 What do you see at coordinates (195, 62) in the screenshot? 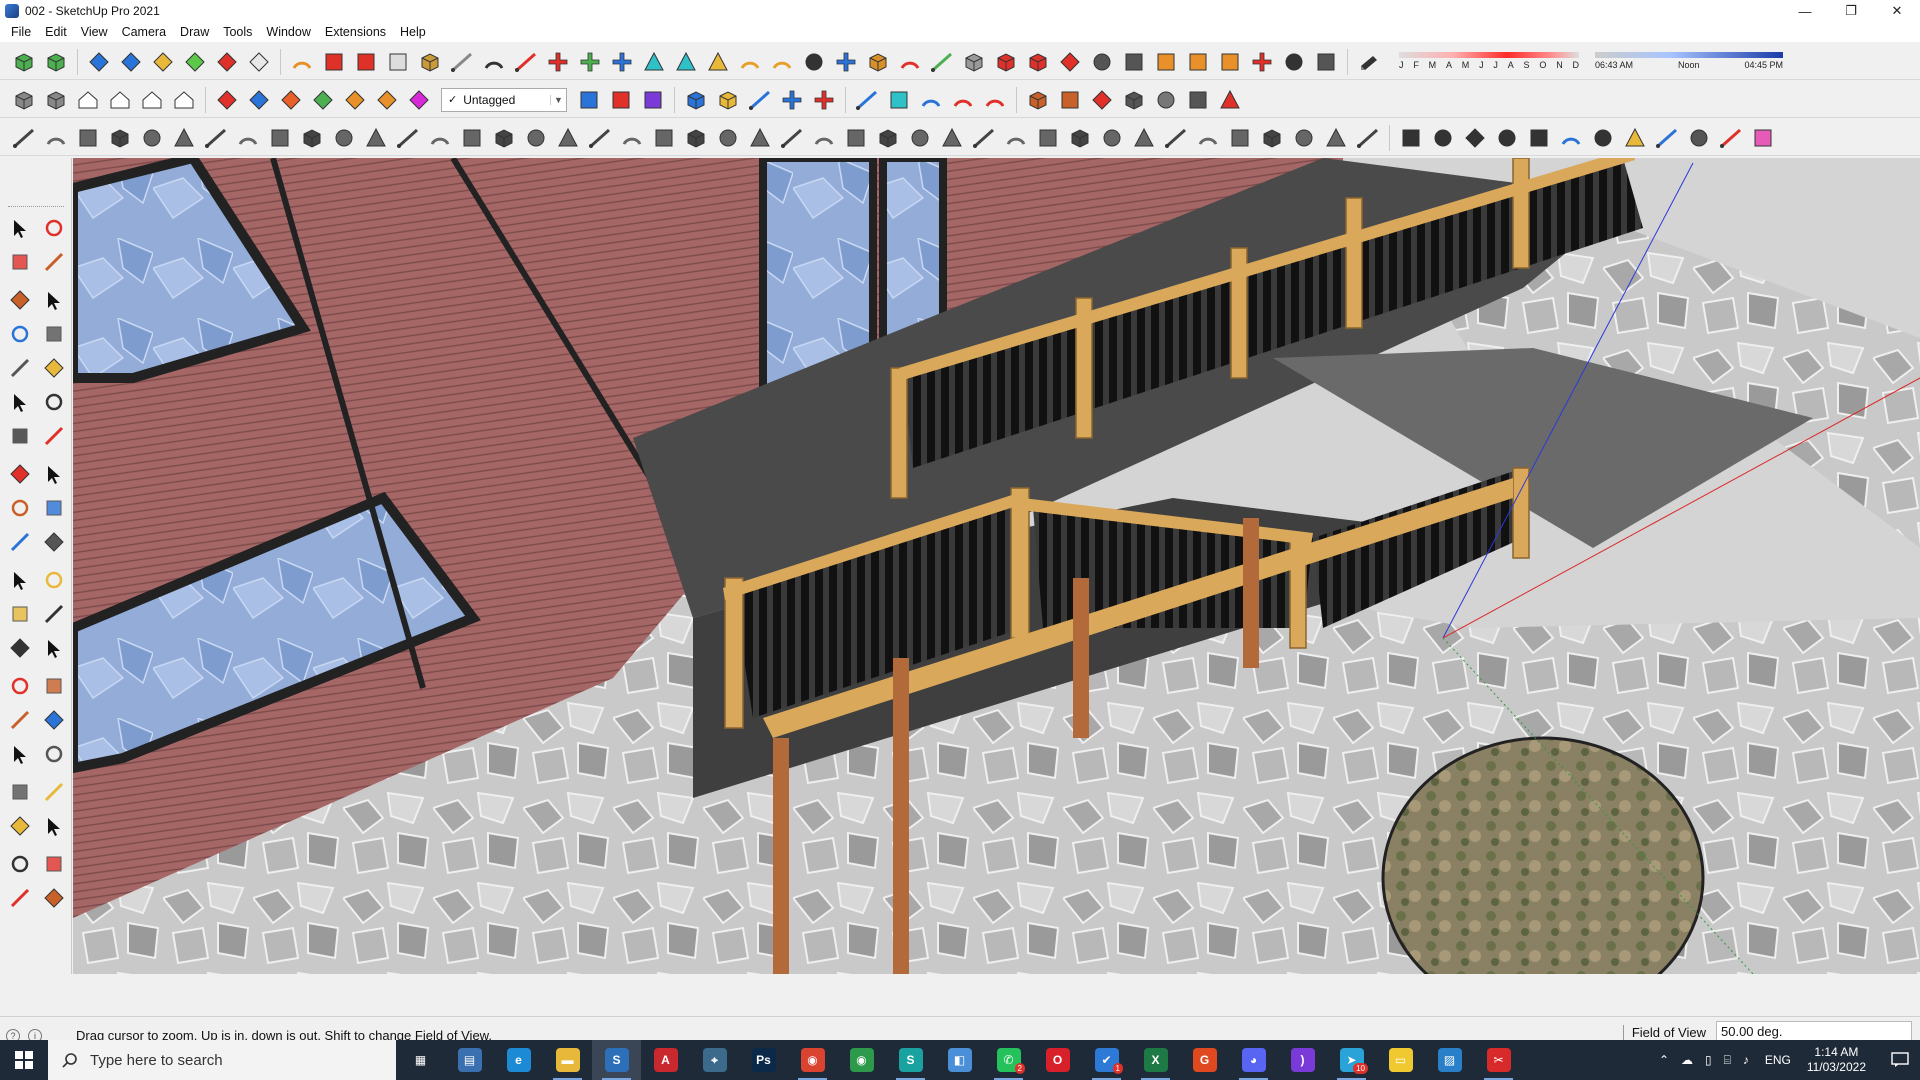
I see `section-fill-icon` at bounding box center [195, 62].